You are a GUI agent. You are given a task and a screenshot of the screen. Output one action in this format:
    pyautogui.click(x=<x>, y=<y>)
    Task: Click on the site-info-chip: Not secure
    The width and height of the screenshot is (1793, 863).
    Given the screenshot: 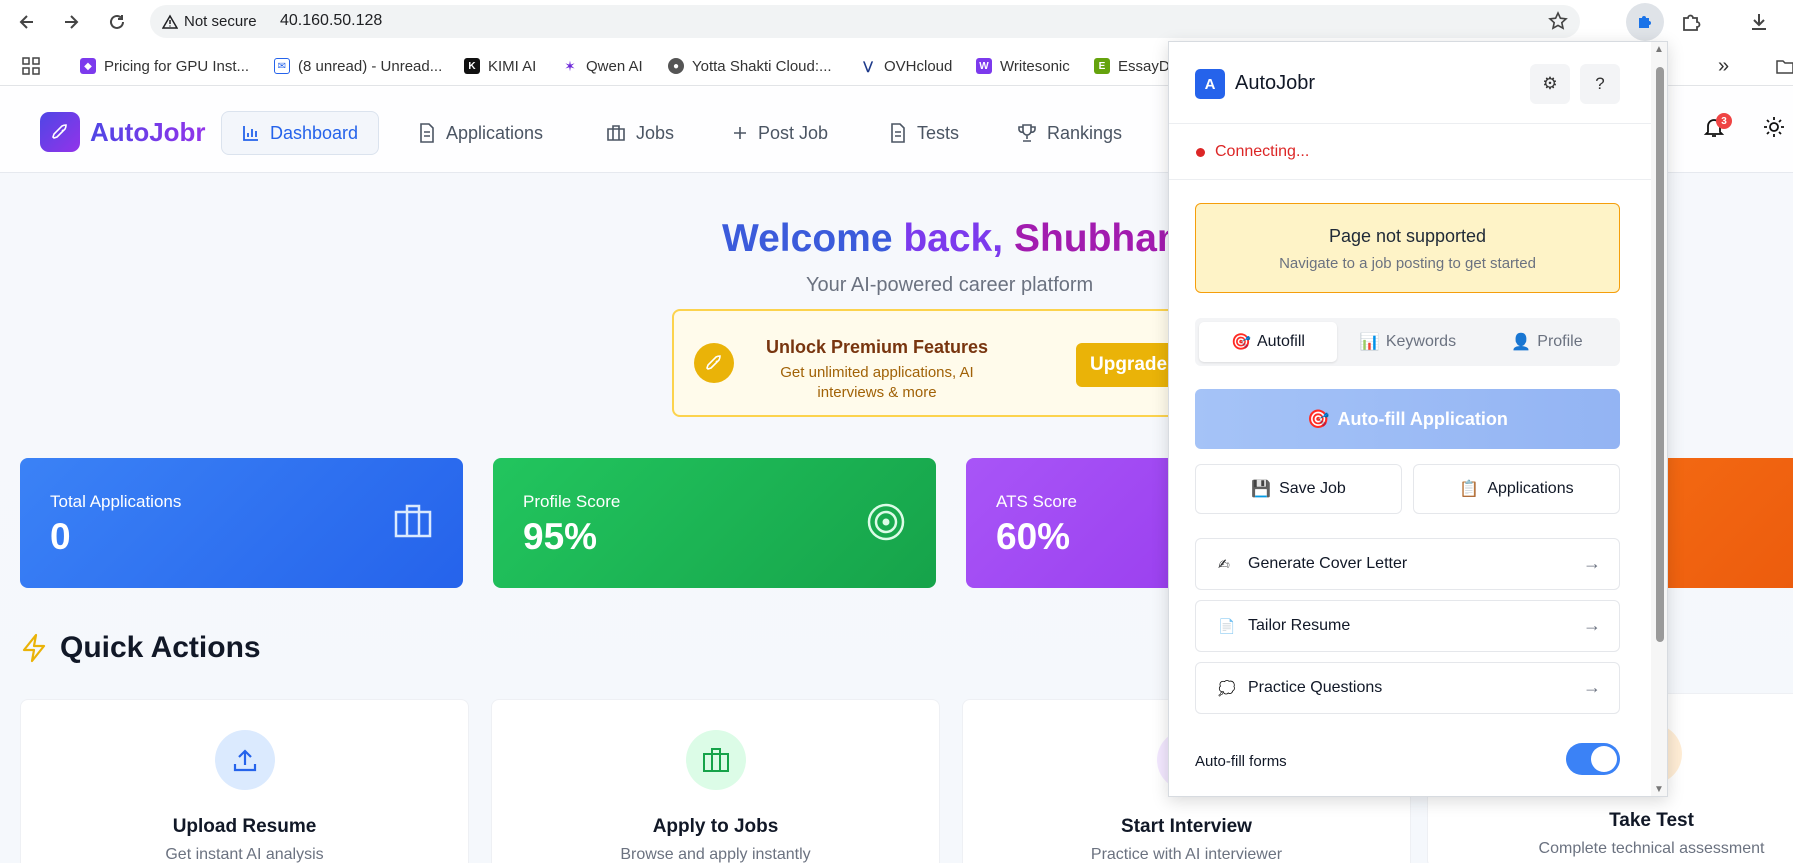 What is the action you would take?
    pyautogui.click(x=209, y=21)
    